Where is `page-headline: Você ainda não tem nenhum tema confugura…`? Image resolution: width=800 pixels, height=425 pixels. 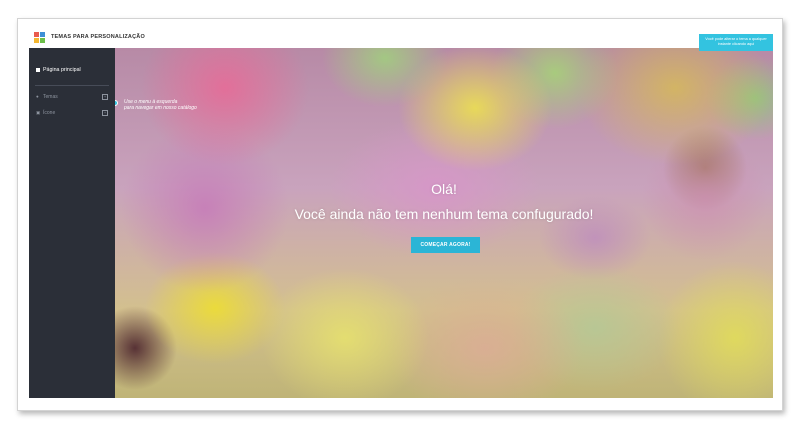
page-headline: Você ainda não tem nenhum tema confugura… is located at coordinates (444, 214).